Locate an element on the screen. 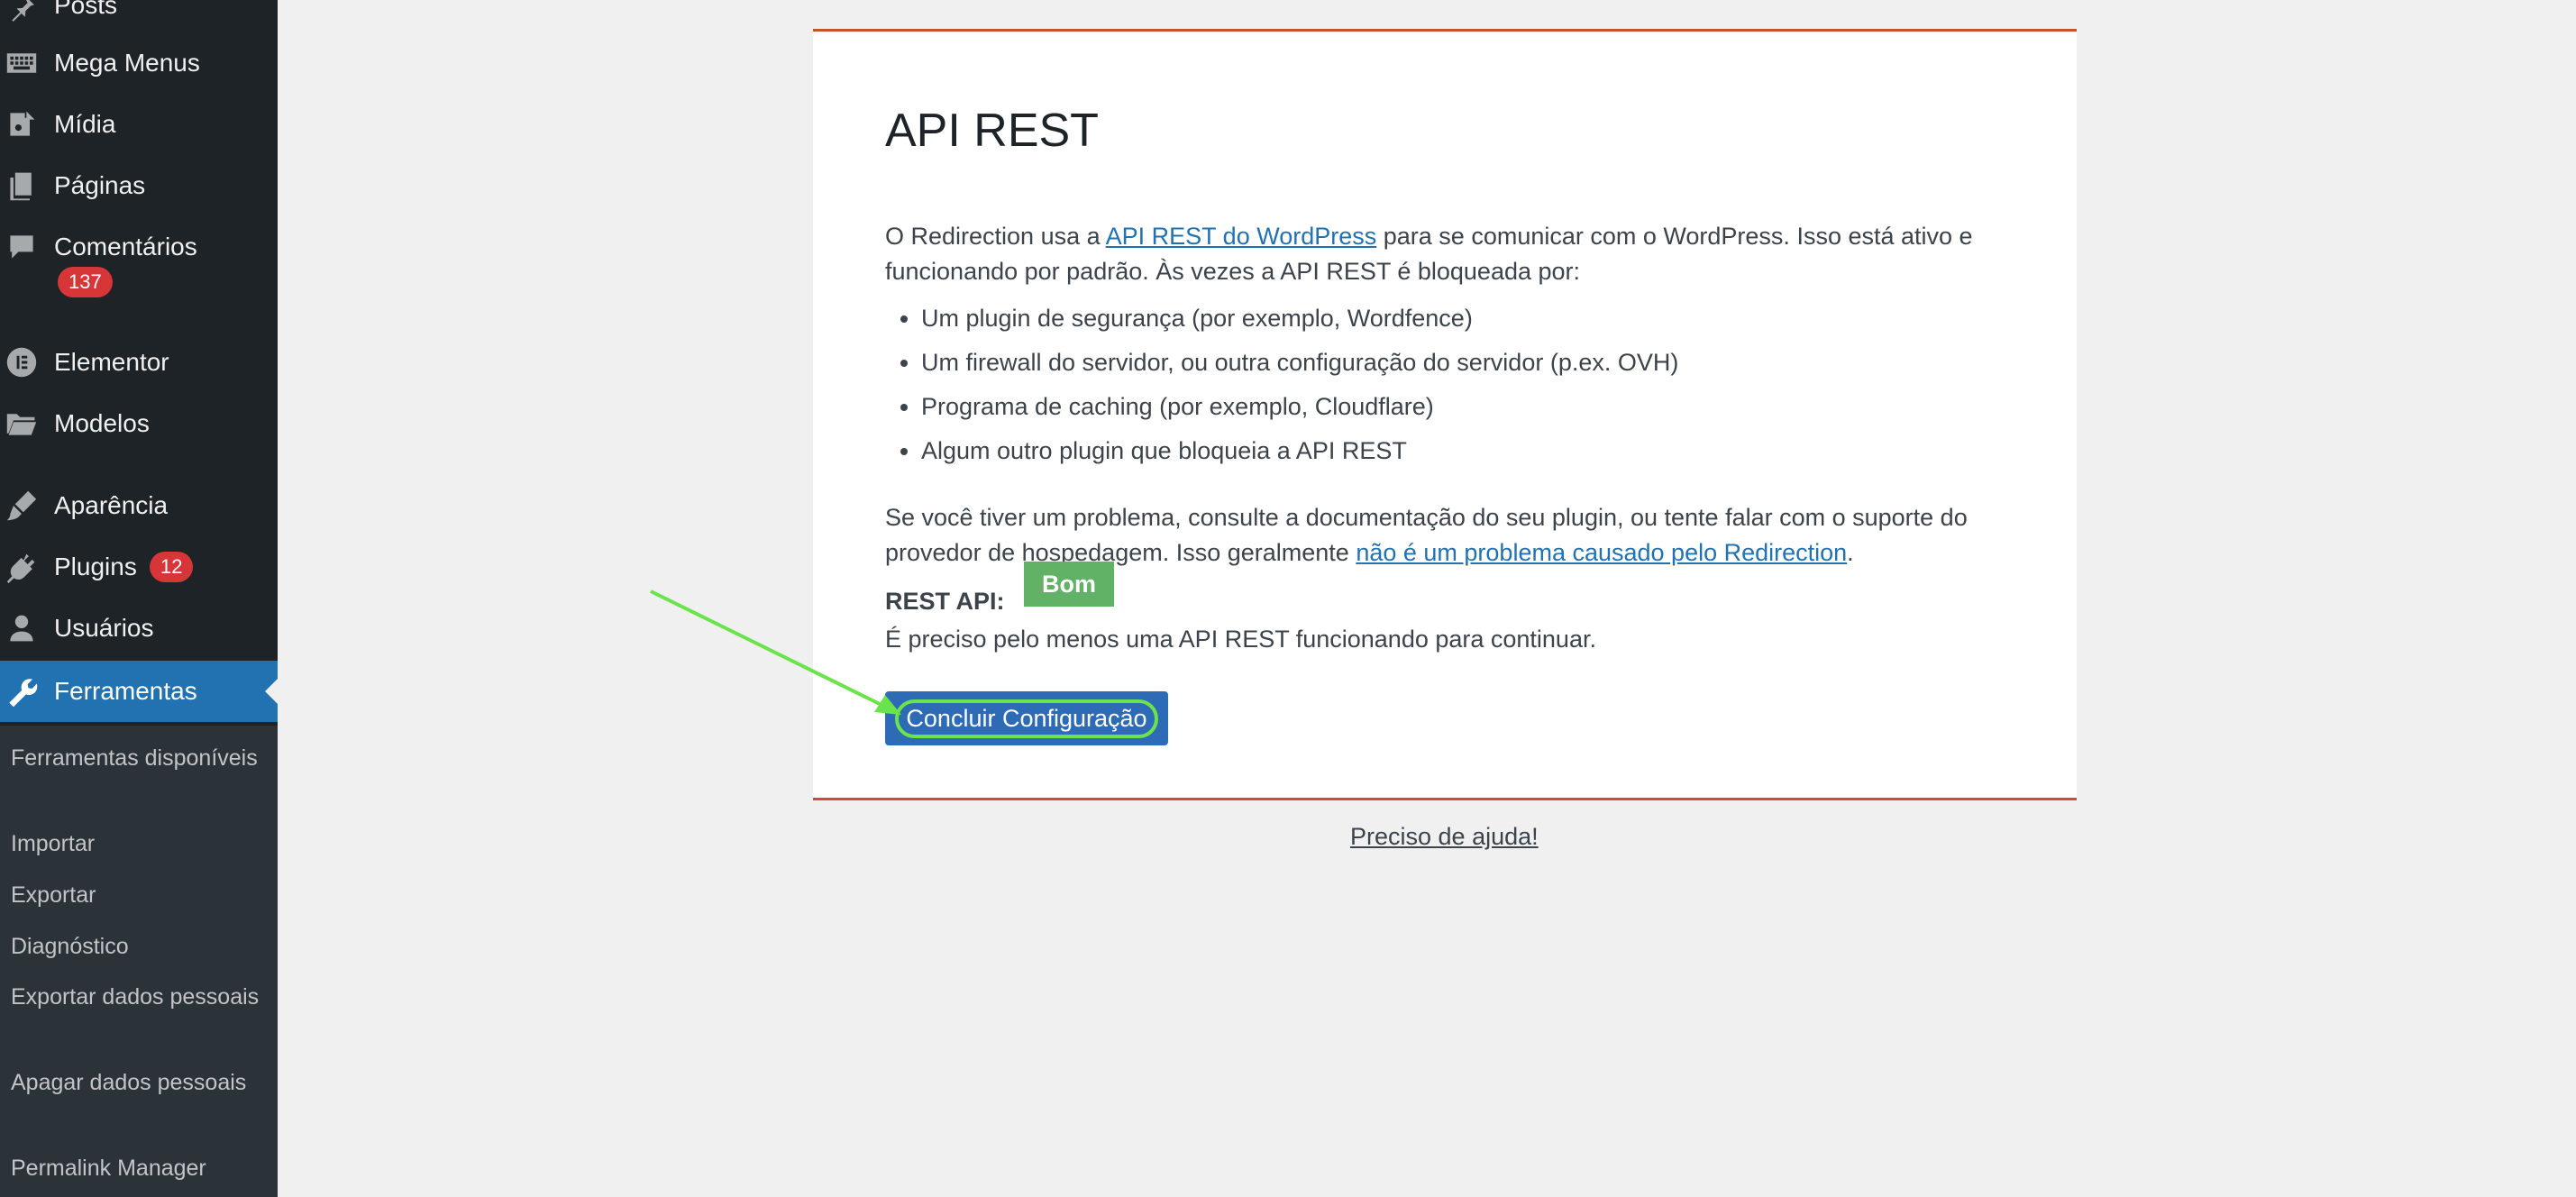 This screenshot has width=2576, height=1197. keyboard-icon is located at coordinates (22, 63).